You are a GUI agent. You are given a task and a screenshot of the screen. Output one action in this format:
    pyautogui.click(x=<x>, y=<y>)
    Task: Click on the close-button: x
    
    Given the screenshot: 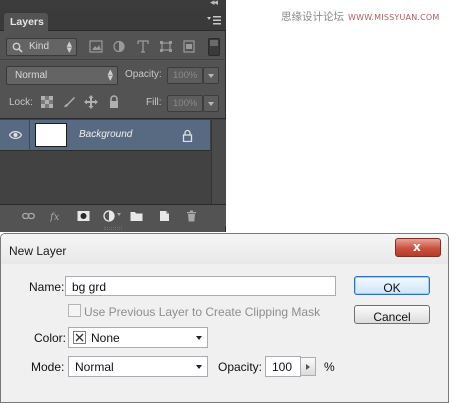 What is the action you would take?
    pyautogui.click(x=418, y=247)
    